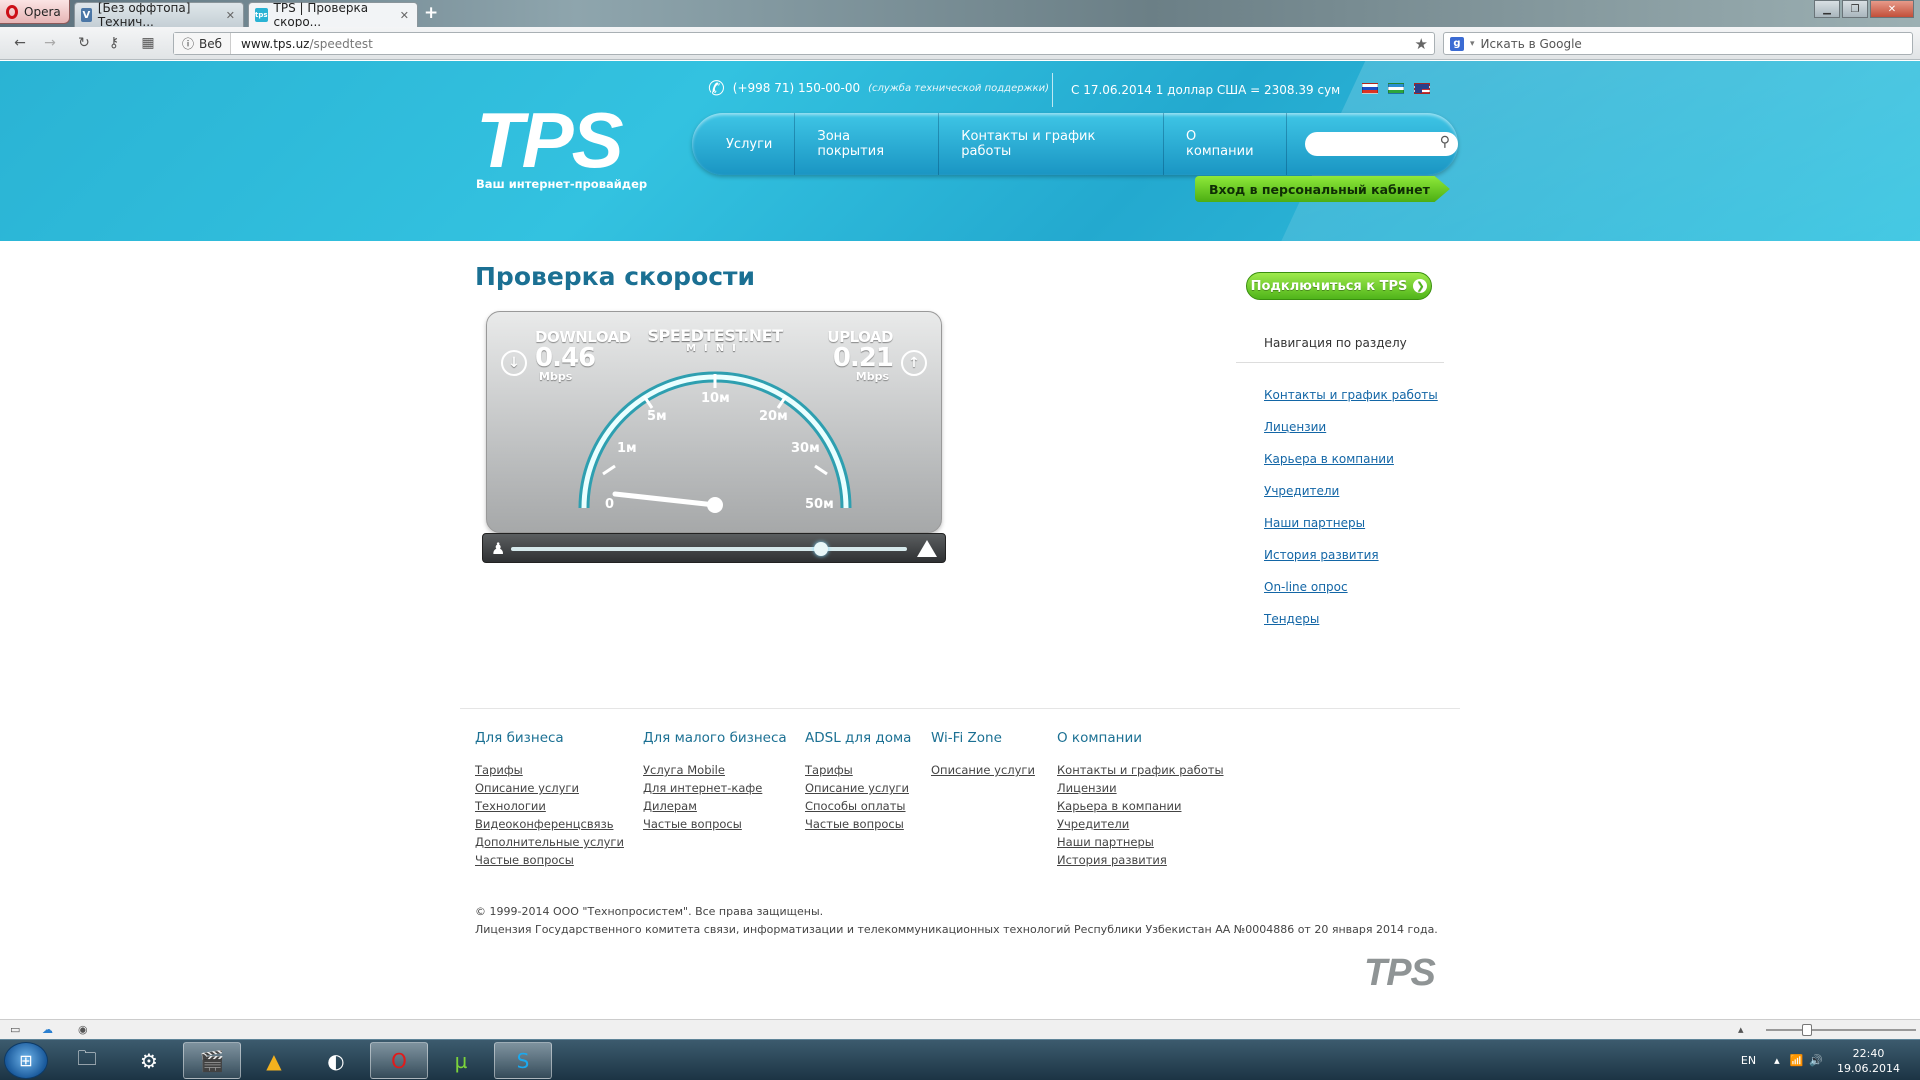  What do you see at coordinates (35, 12) in the screenshot?
I see `opera-menu-button: Opera` at bounding box center [35, 12].